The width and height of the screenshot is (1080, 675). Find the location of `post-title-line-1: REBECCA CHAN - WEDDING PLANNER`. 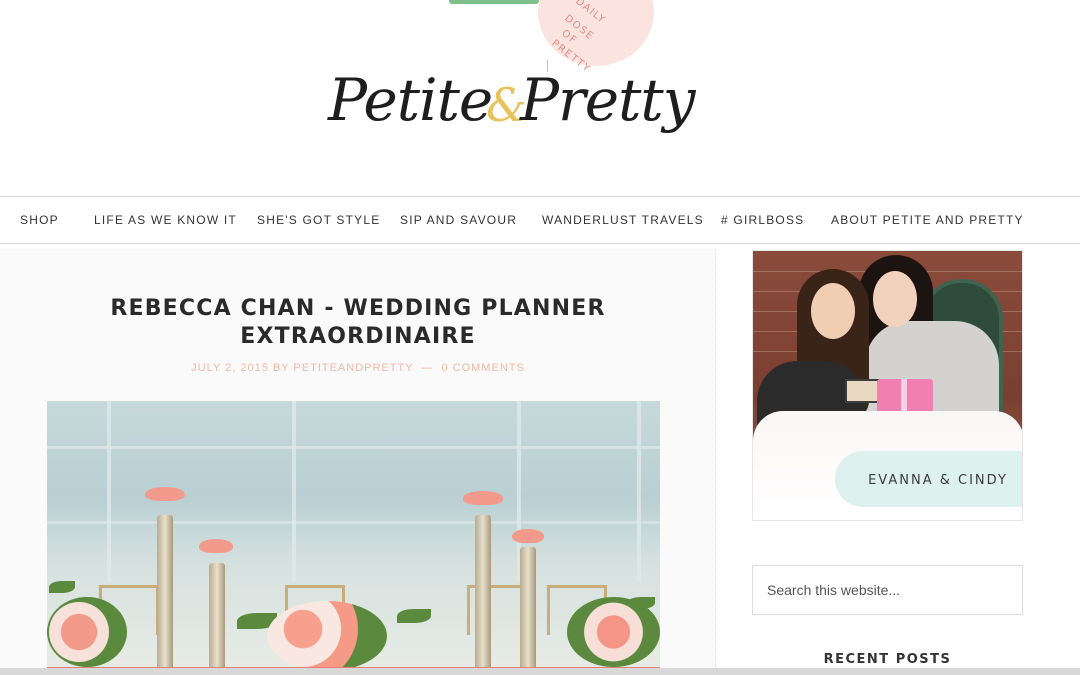

post-title-line-1: REBECCA CHAN - WEDDING PLANNER is located at coordinates (358, 308).